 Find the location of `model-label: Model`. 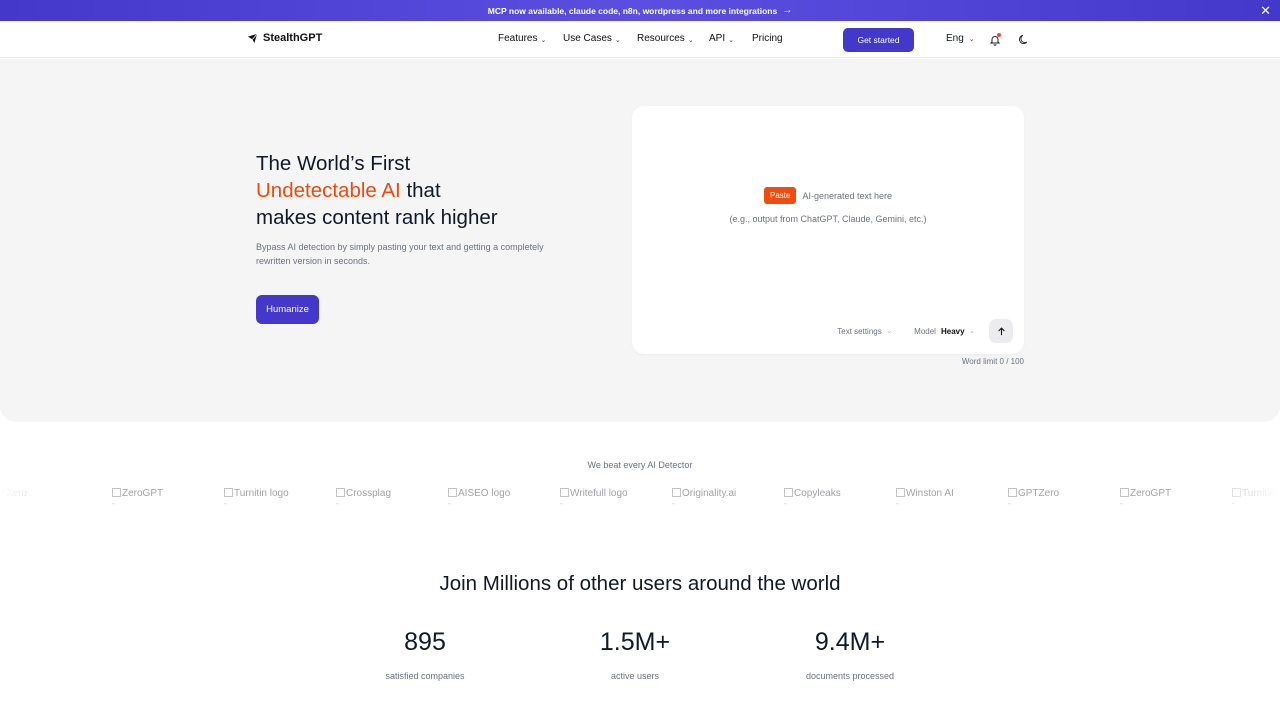

model-label: Model is located at coordinates (925, 331).